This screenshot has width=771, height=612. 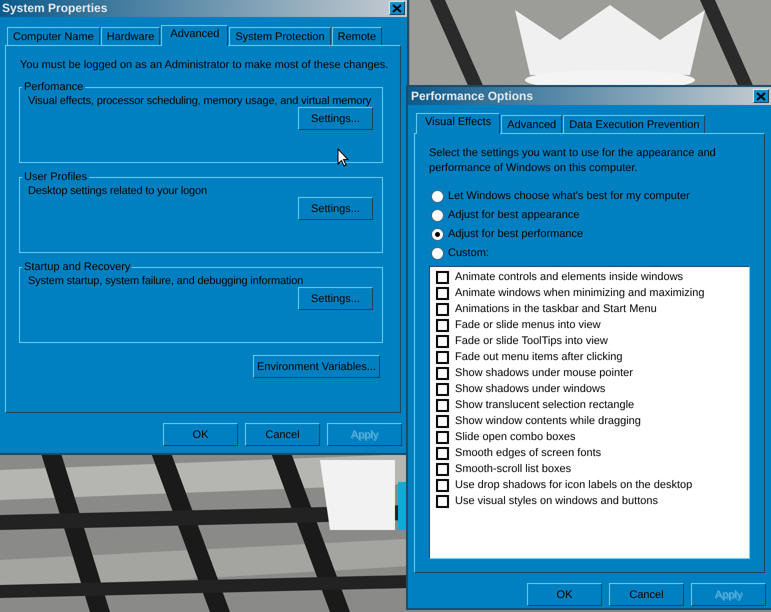 What do you see at coordinates (569, 196) in the screenshot?
I see `radio-label: Let Windows choose what's best for my computer` at bounding box center [569, 196].